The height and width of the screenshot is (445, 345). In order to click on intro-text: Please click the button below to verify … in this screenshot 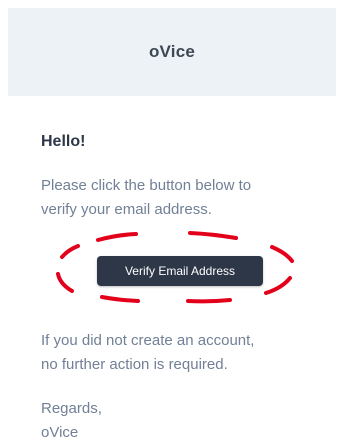, I will do `click(146, 198)`.